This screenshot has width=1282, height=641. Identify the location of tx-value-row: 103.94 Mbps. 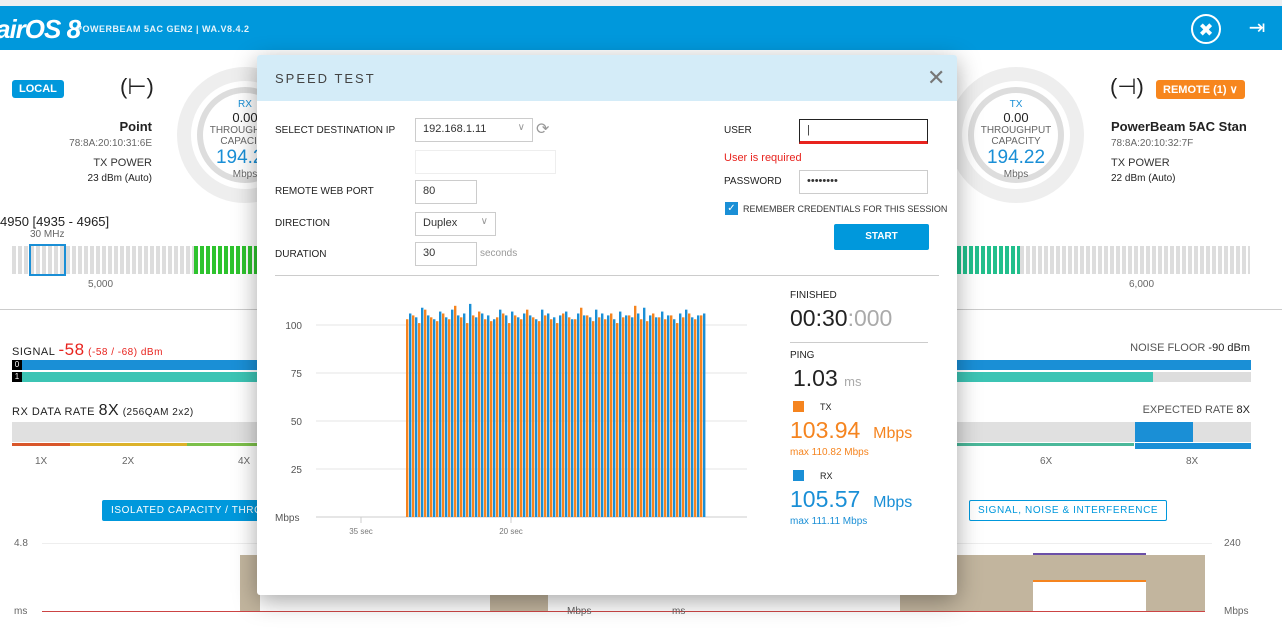
(851, 430).